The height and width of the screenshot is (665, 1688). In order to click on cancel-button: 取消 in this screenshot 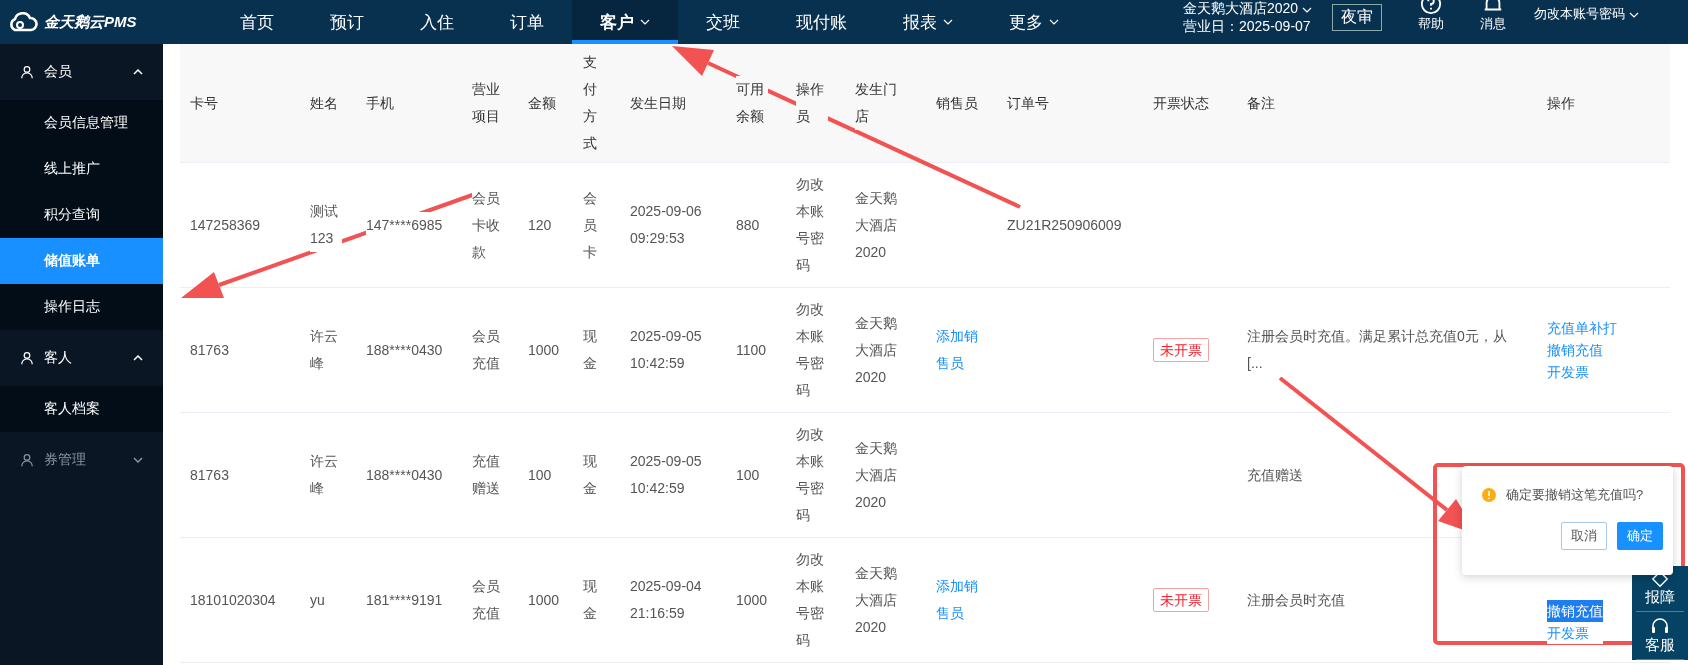, I will do `click(1584, 536)`.